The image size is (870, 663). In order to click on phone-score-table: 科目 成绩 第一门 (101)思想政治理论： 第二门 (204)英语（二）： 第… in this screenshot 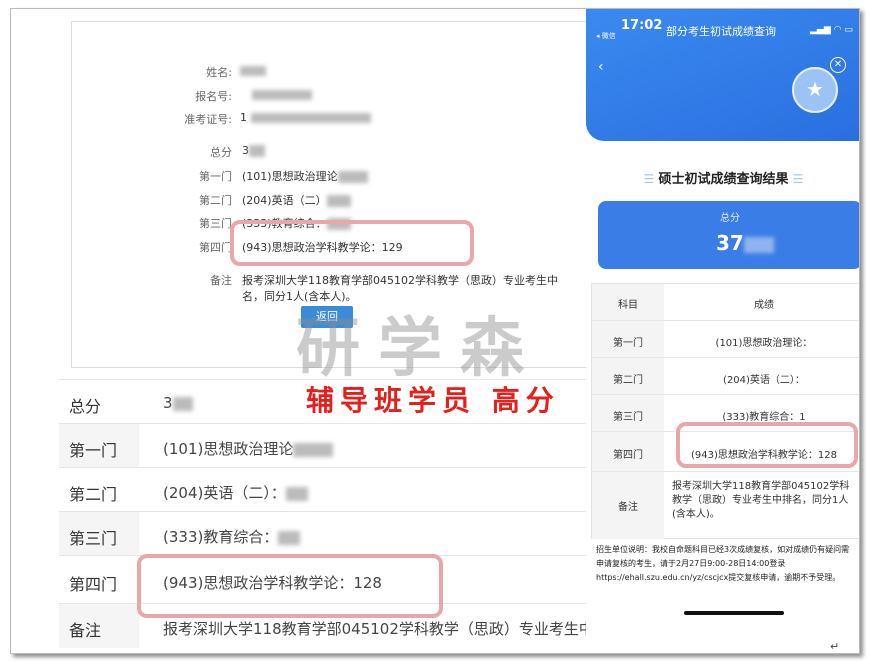, I will do `click(725, 411)`.